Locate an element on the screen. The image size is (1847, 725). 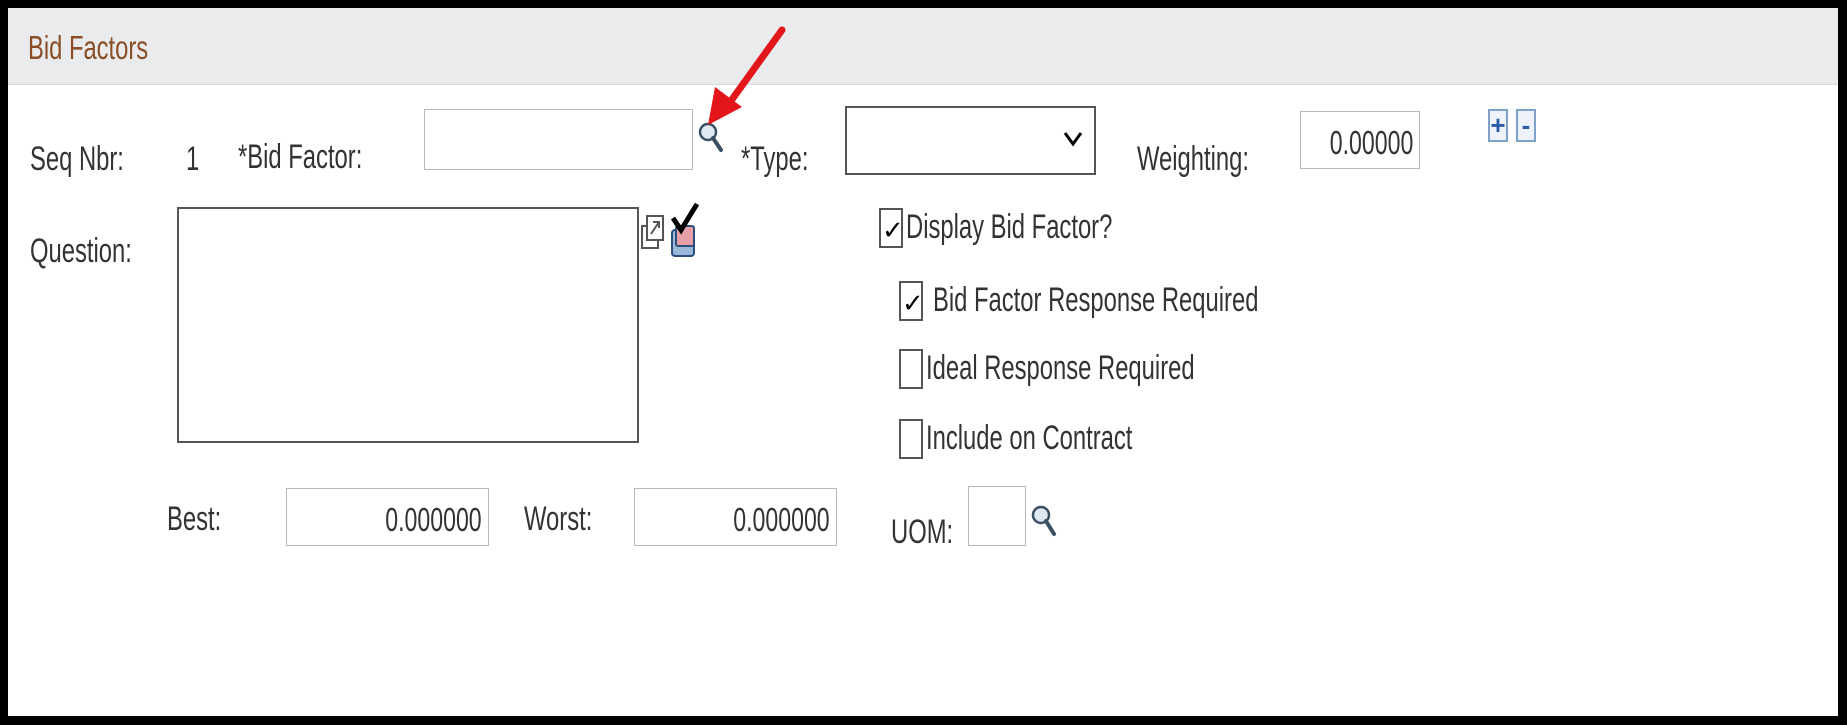
bid-factor-label: *Bid Factor: is located at coordinates (300, 157).